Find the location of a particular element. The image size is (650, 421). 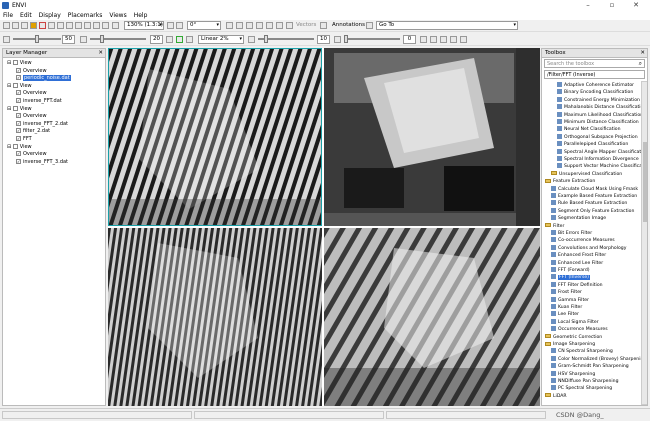

stretch-combo: Linear 2% ▾ is located at coordinates (221, 39).